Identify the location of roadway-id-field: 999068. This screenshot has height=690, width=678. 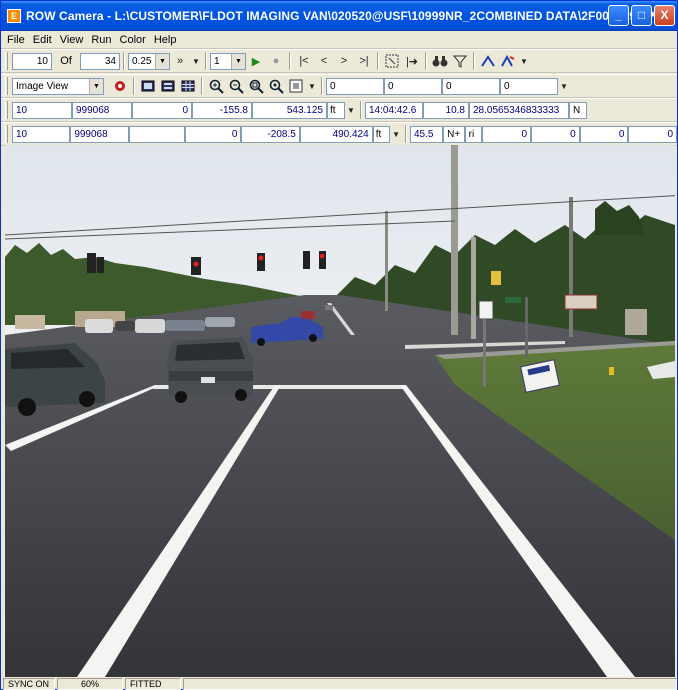
(102, 110).